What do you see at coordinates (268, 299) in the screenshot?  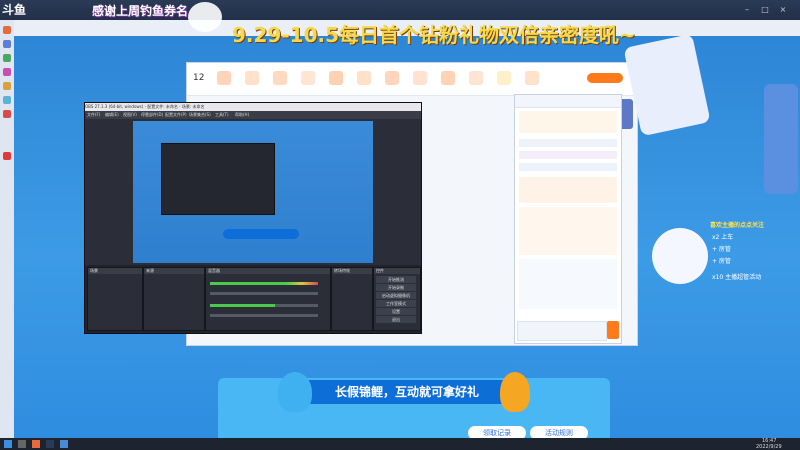 I see `mixer-dock: 混音器` at bounding box center [268, 299].